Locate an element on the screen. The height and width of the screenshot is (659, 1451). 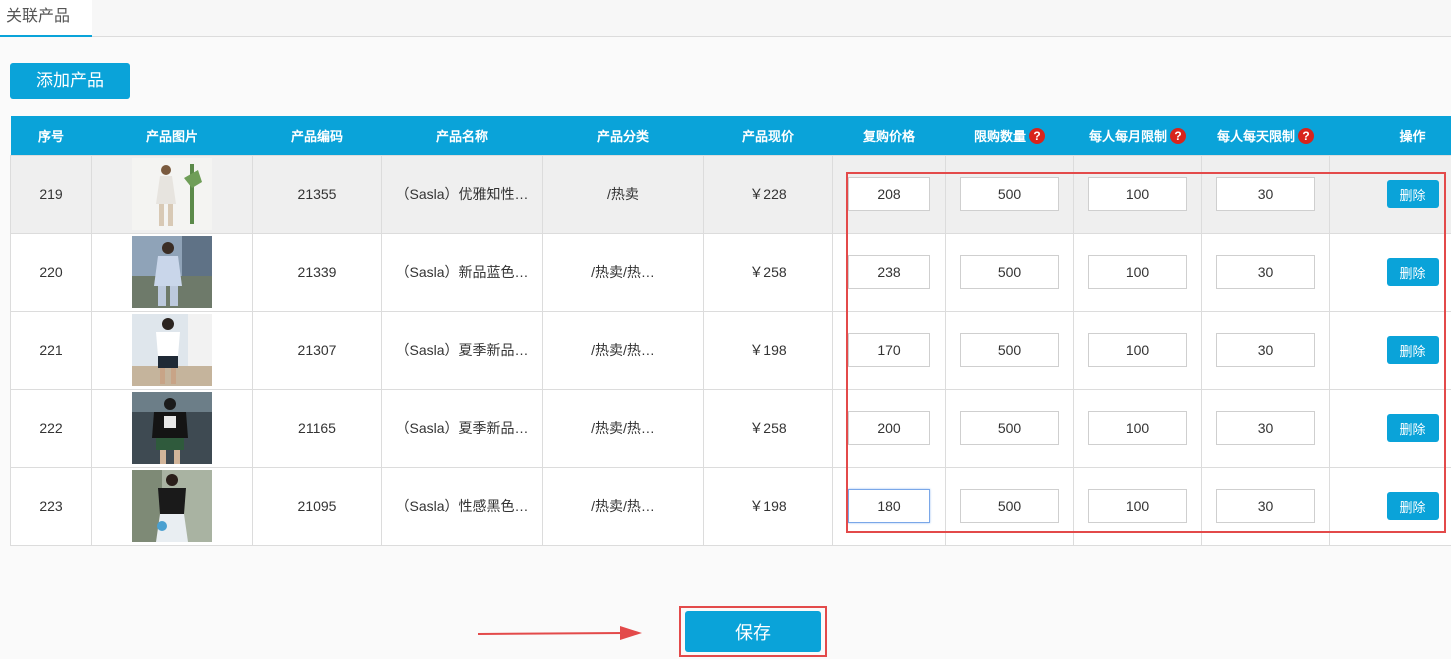
header-daily-limit: 每人每天限制? is located at coordinates (1265, 135).